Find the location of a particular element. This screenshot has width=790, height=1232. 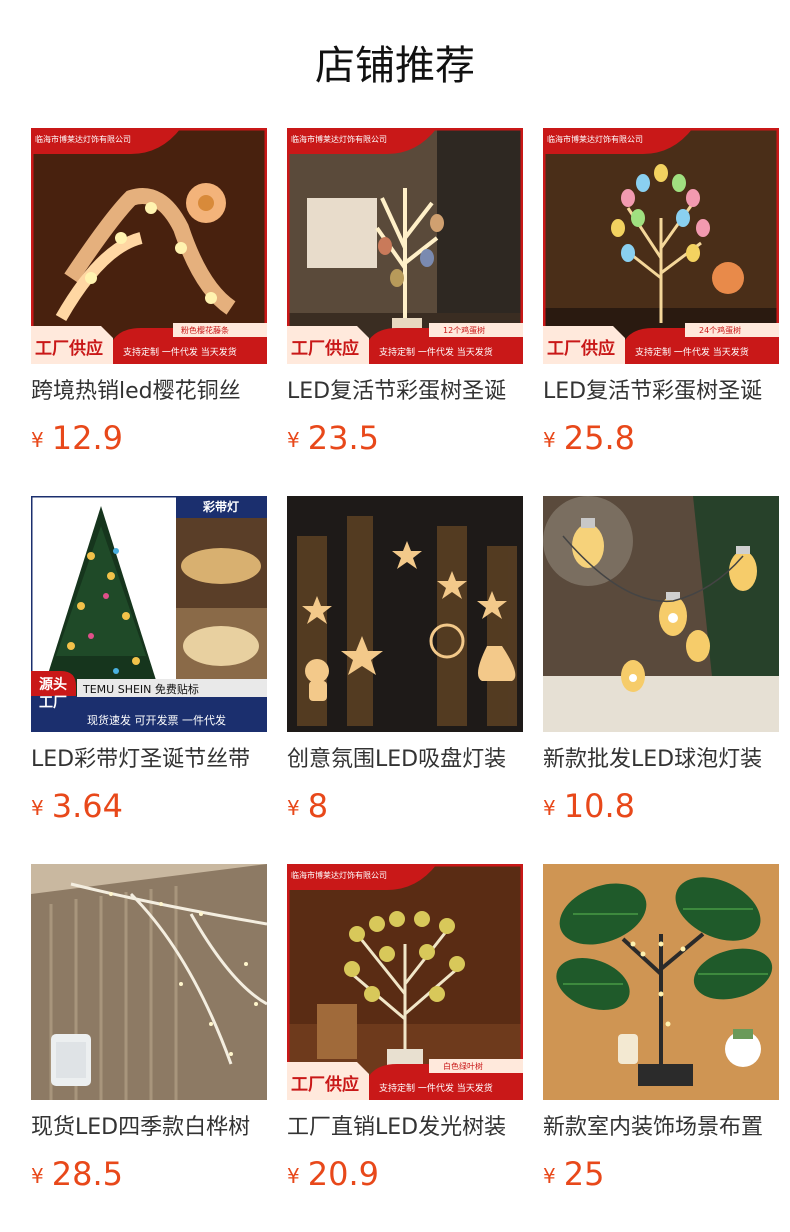

product-price: ¥10.8 is located at coordinates (589, 806).